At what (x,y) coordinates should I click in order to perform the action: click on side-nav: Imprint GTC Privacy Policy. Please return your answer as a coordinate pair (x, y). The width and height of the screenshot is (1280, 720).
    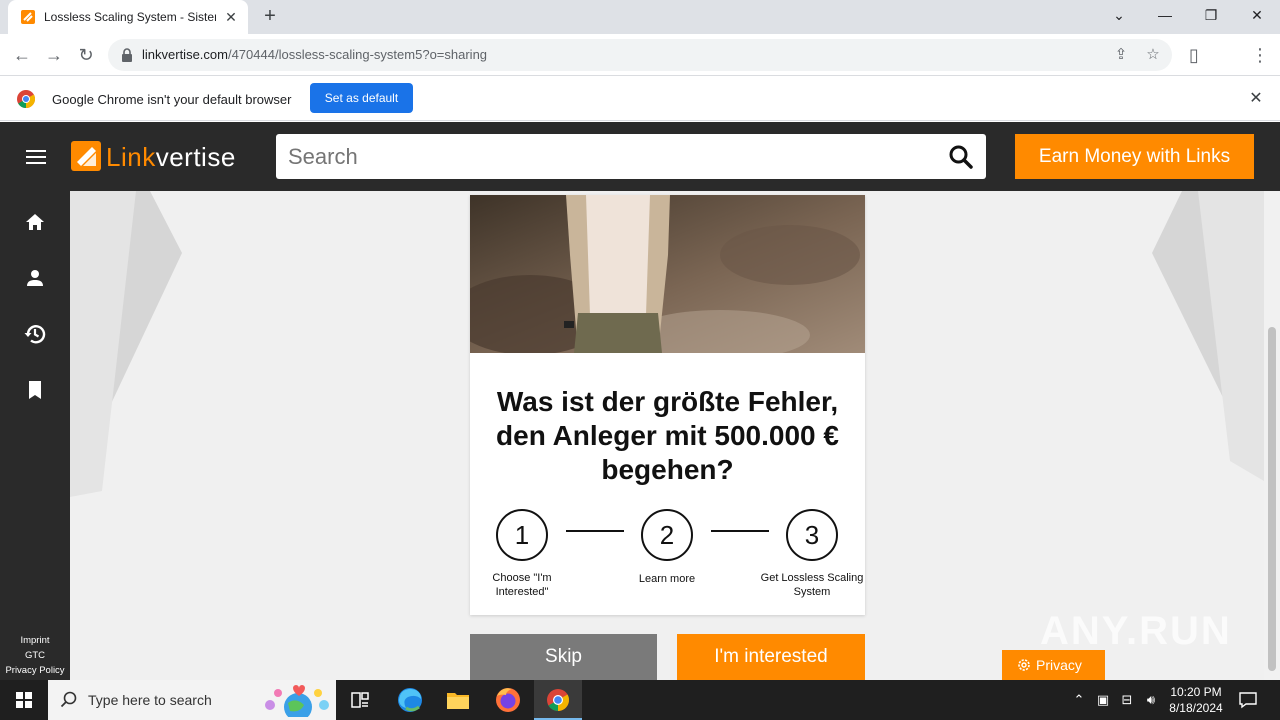
    Looking at the image, I should click on (35, 435).